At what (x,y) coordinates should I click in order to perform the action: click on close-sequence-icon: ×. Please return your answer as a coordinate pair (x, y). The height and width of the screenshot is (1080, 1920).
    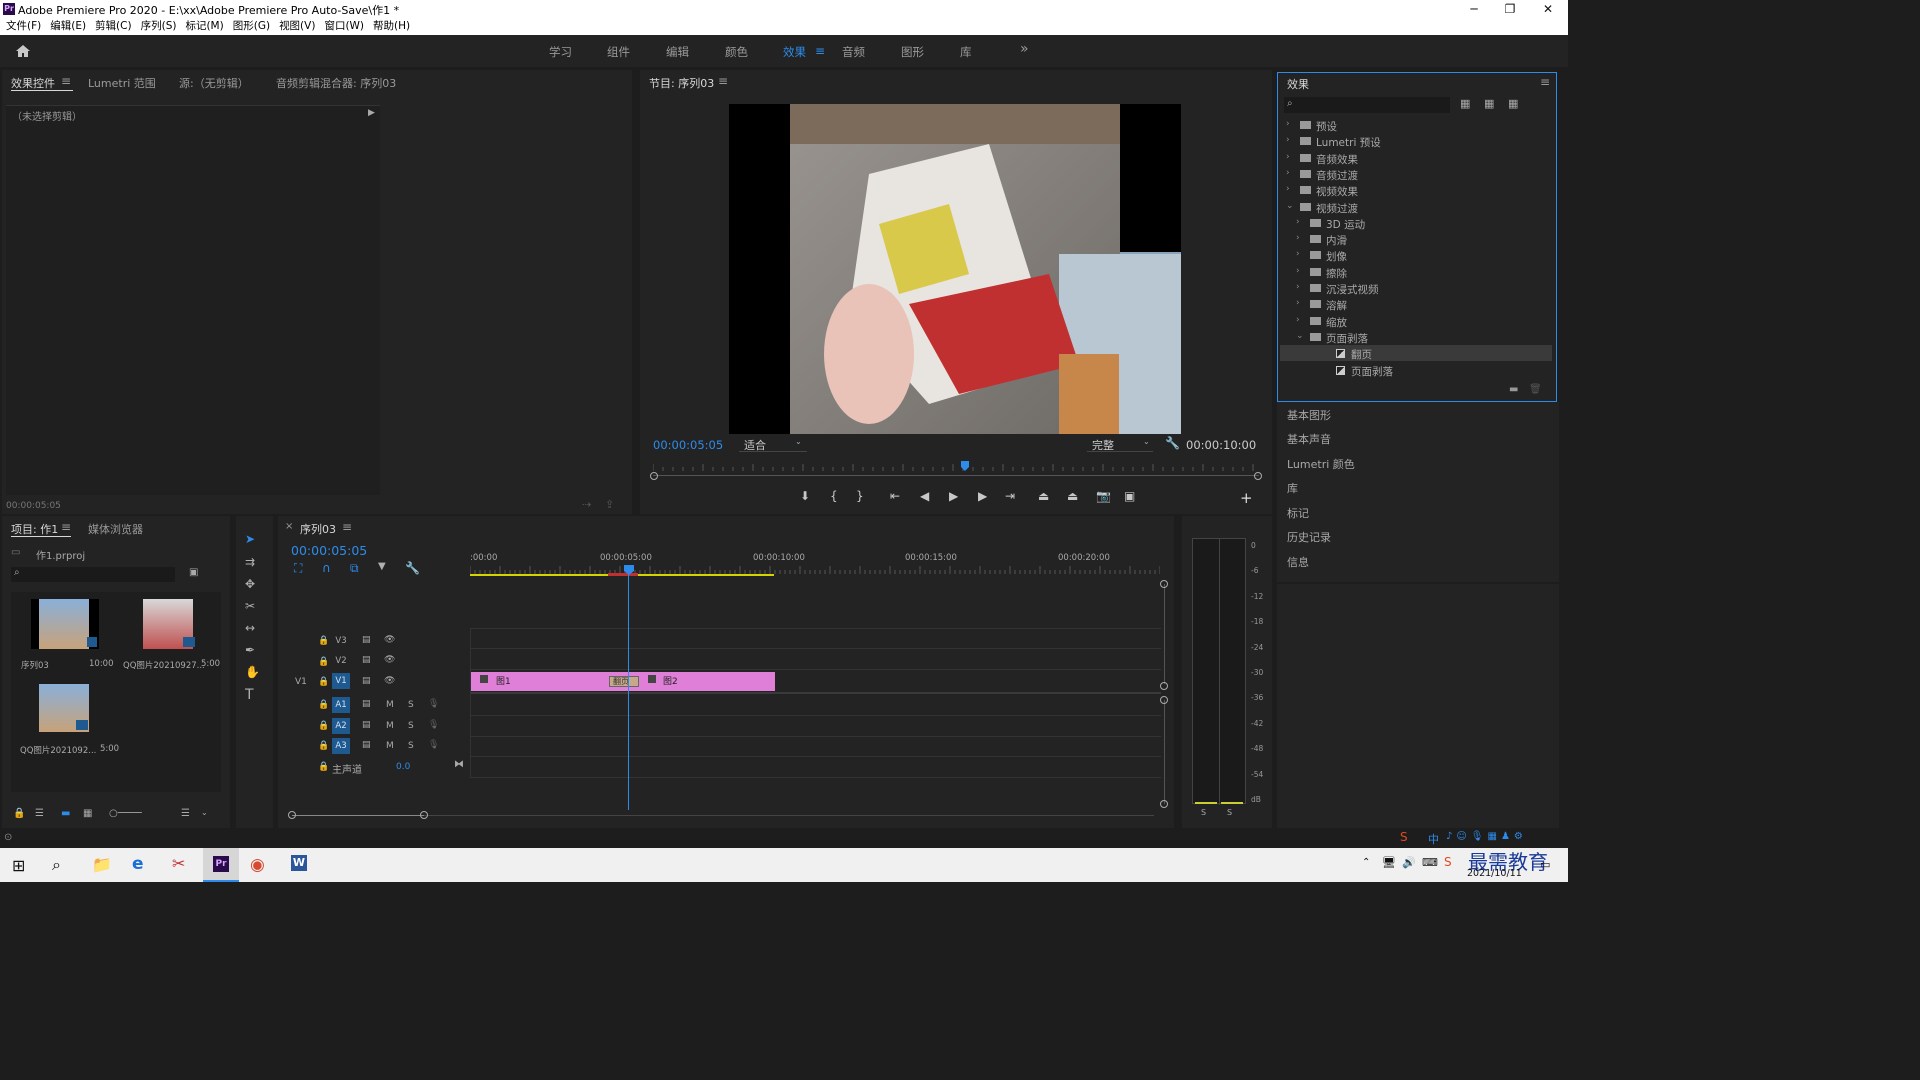
    Looking at the image, I should click on (289, 526).